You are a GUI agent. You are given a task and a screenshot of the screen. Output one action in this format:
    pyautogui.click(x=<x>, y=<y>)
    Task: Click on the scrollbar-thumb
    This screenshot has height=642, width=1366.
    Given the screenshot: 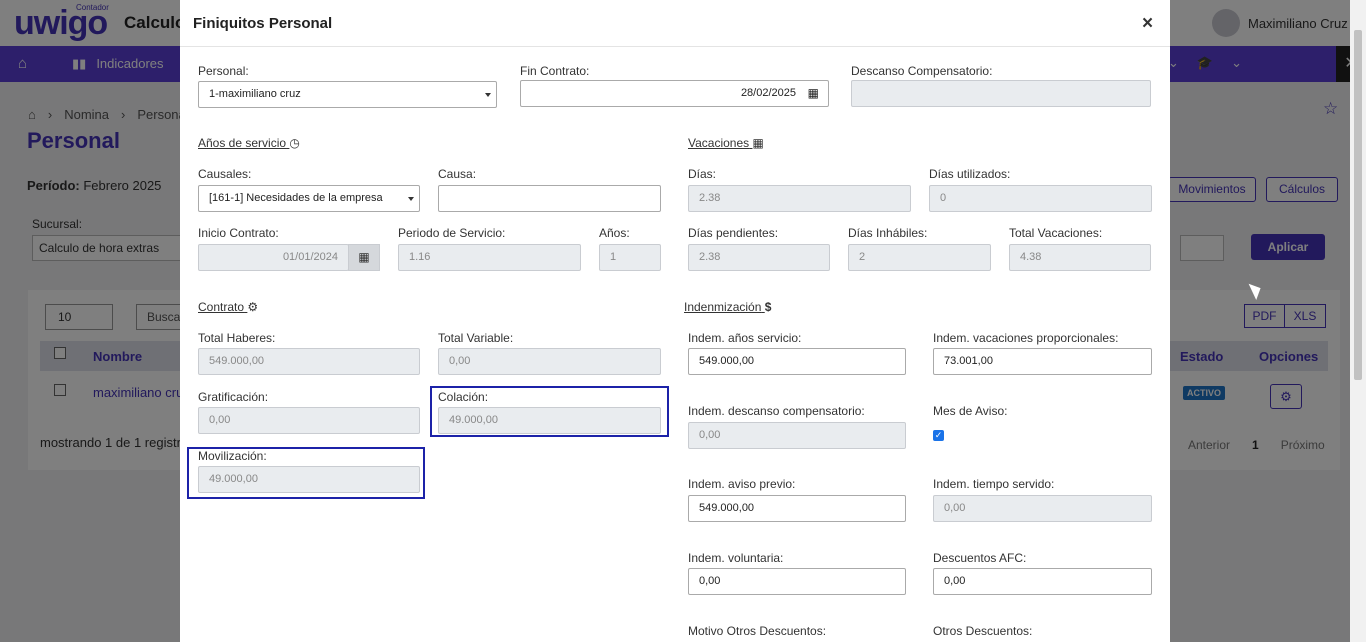 What is the action you would take?
    pyautogui.click(x=1358, y=205)
    